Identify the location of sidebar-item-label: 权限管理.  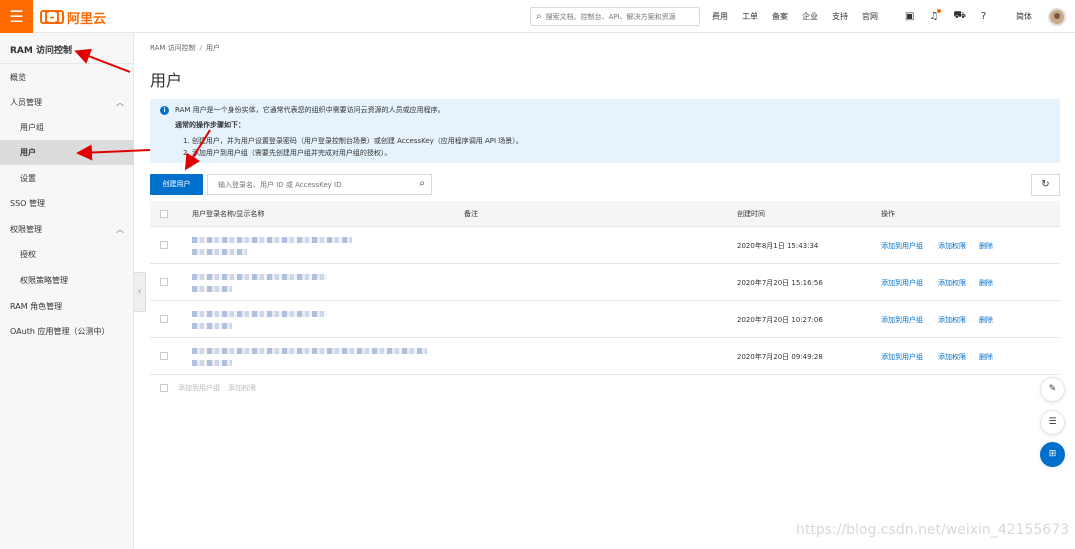
(26, 229).